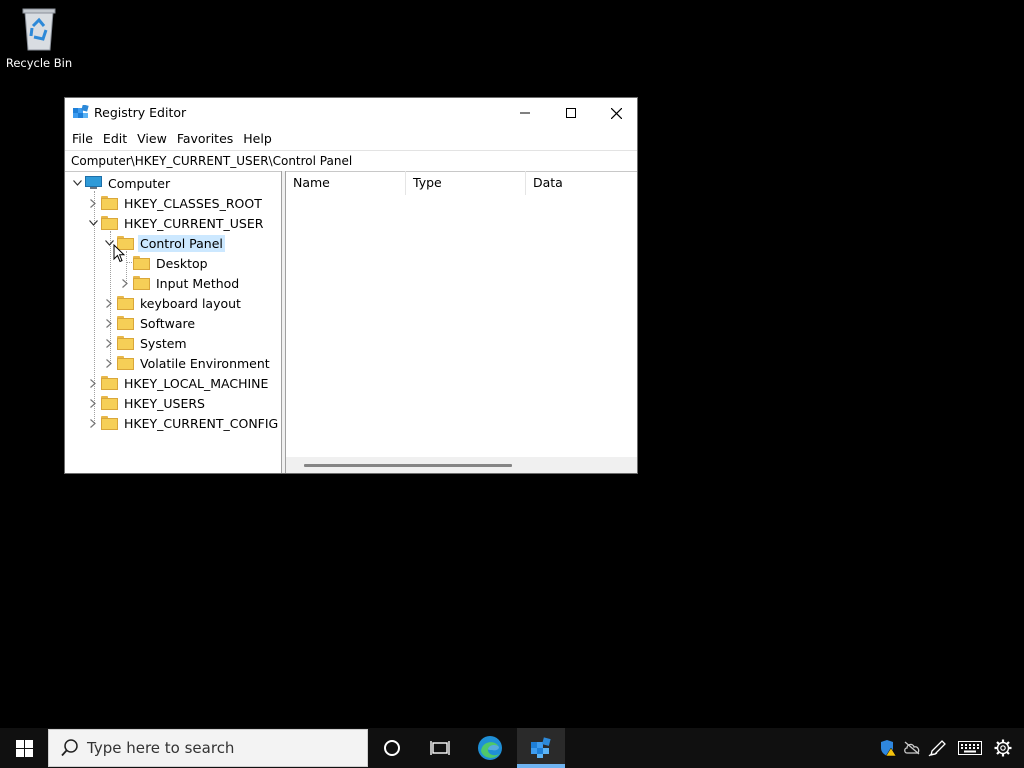 The height and width of the screenshot is (768, 1024). I want to click on horizontal-scrollbar, so click(461, 465).